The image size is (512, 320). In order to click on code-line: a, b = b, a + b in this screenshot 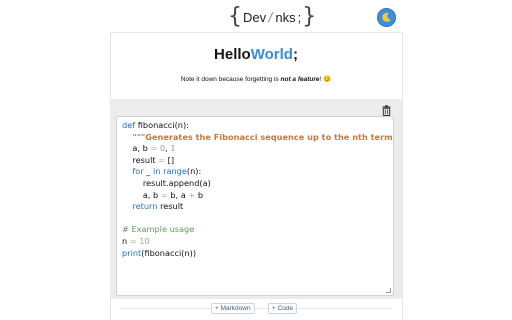, I will do `click(163, 194)`.